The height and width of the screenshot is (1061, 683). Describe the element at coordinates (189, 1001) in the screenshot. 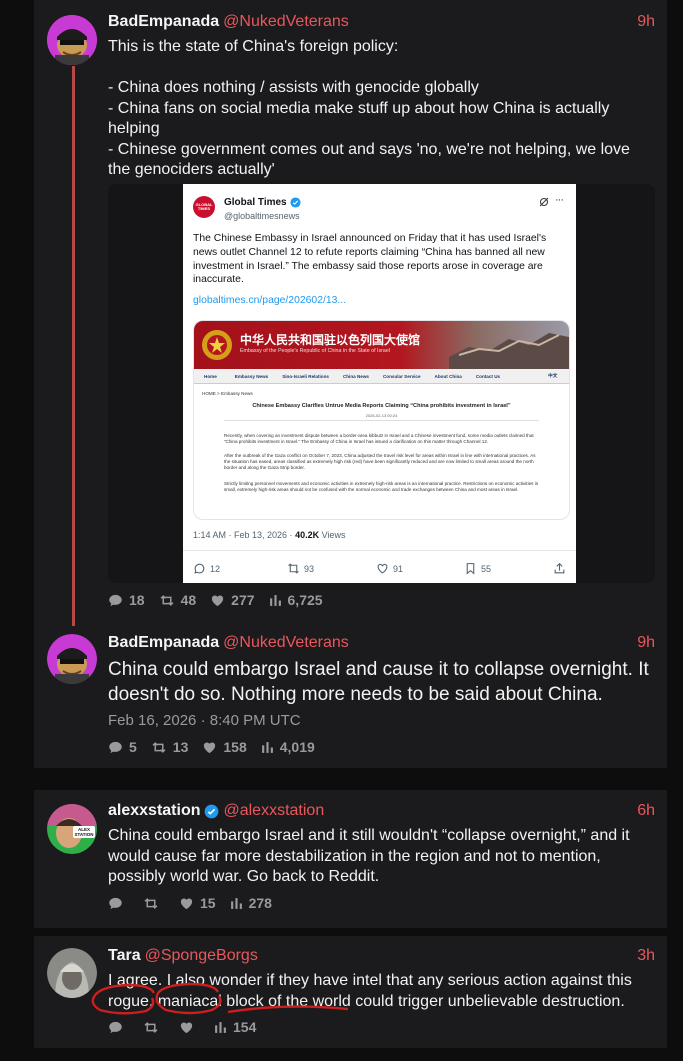

I see `annotated-word-maniacal: maniacal` at that location.